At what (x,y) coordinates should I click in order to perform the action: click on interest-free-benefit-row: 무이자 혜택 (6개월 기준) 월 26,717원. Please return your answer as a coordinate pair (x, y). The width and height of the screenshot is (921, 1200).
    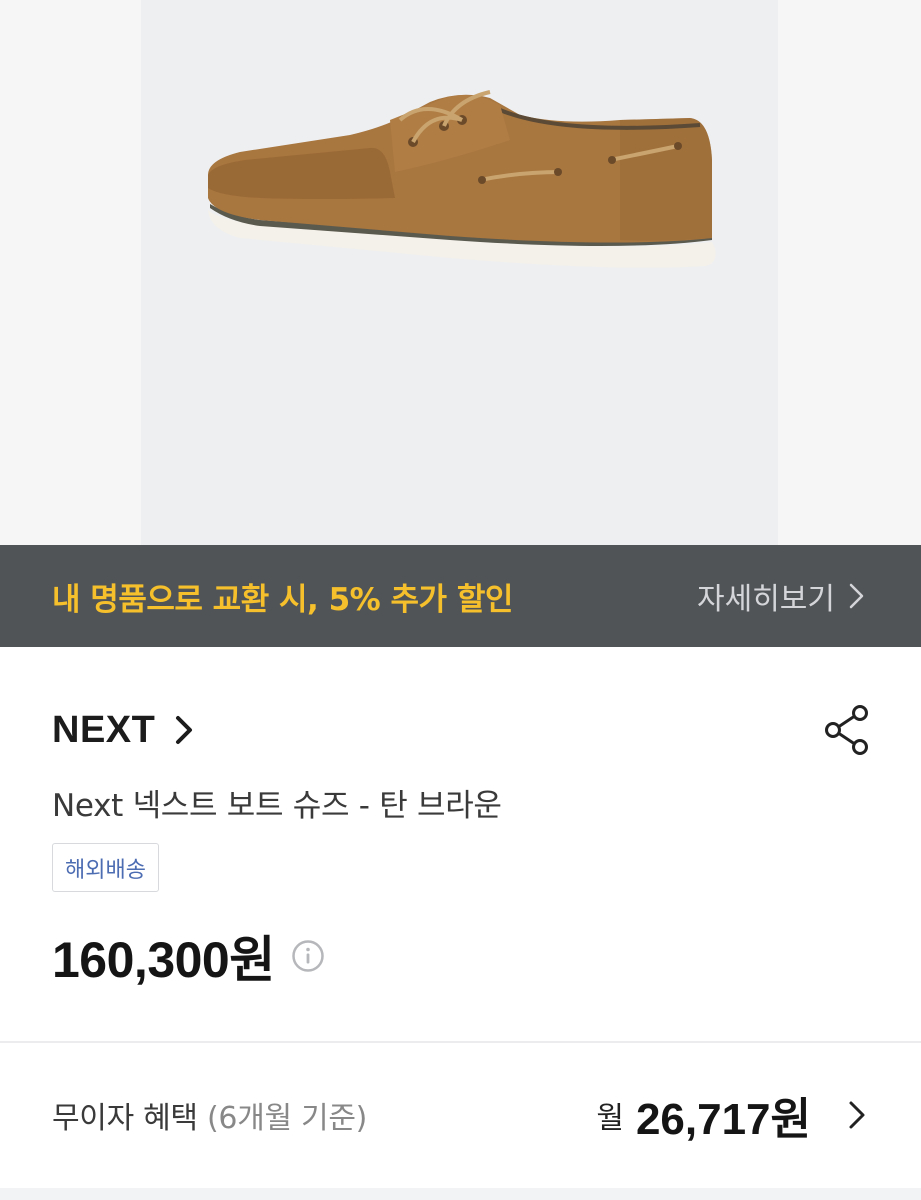
    Looking at the image, I should click on (459, 1115).